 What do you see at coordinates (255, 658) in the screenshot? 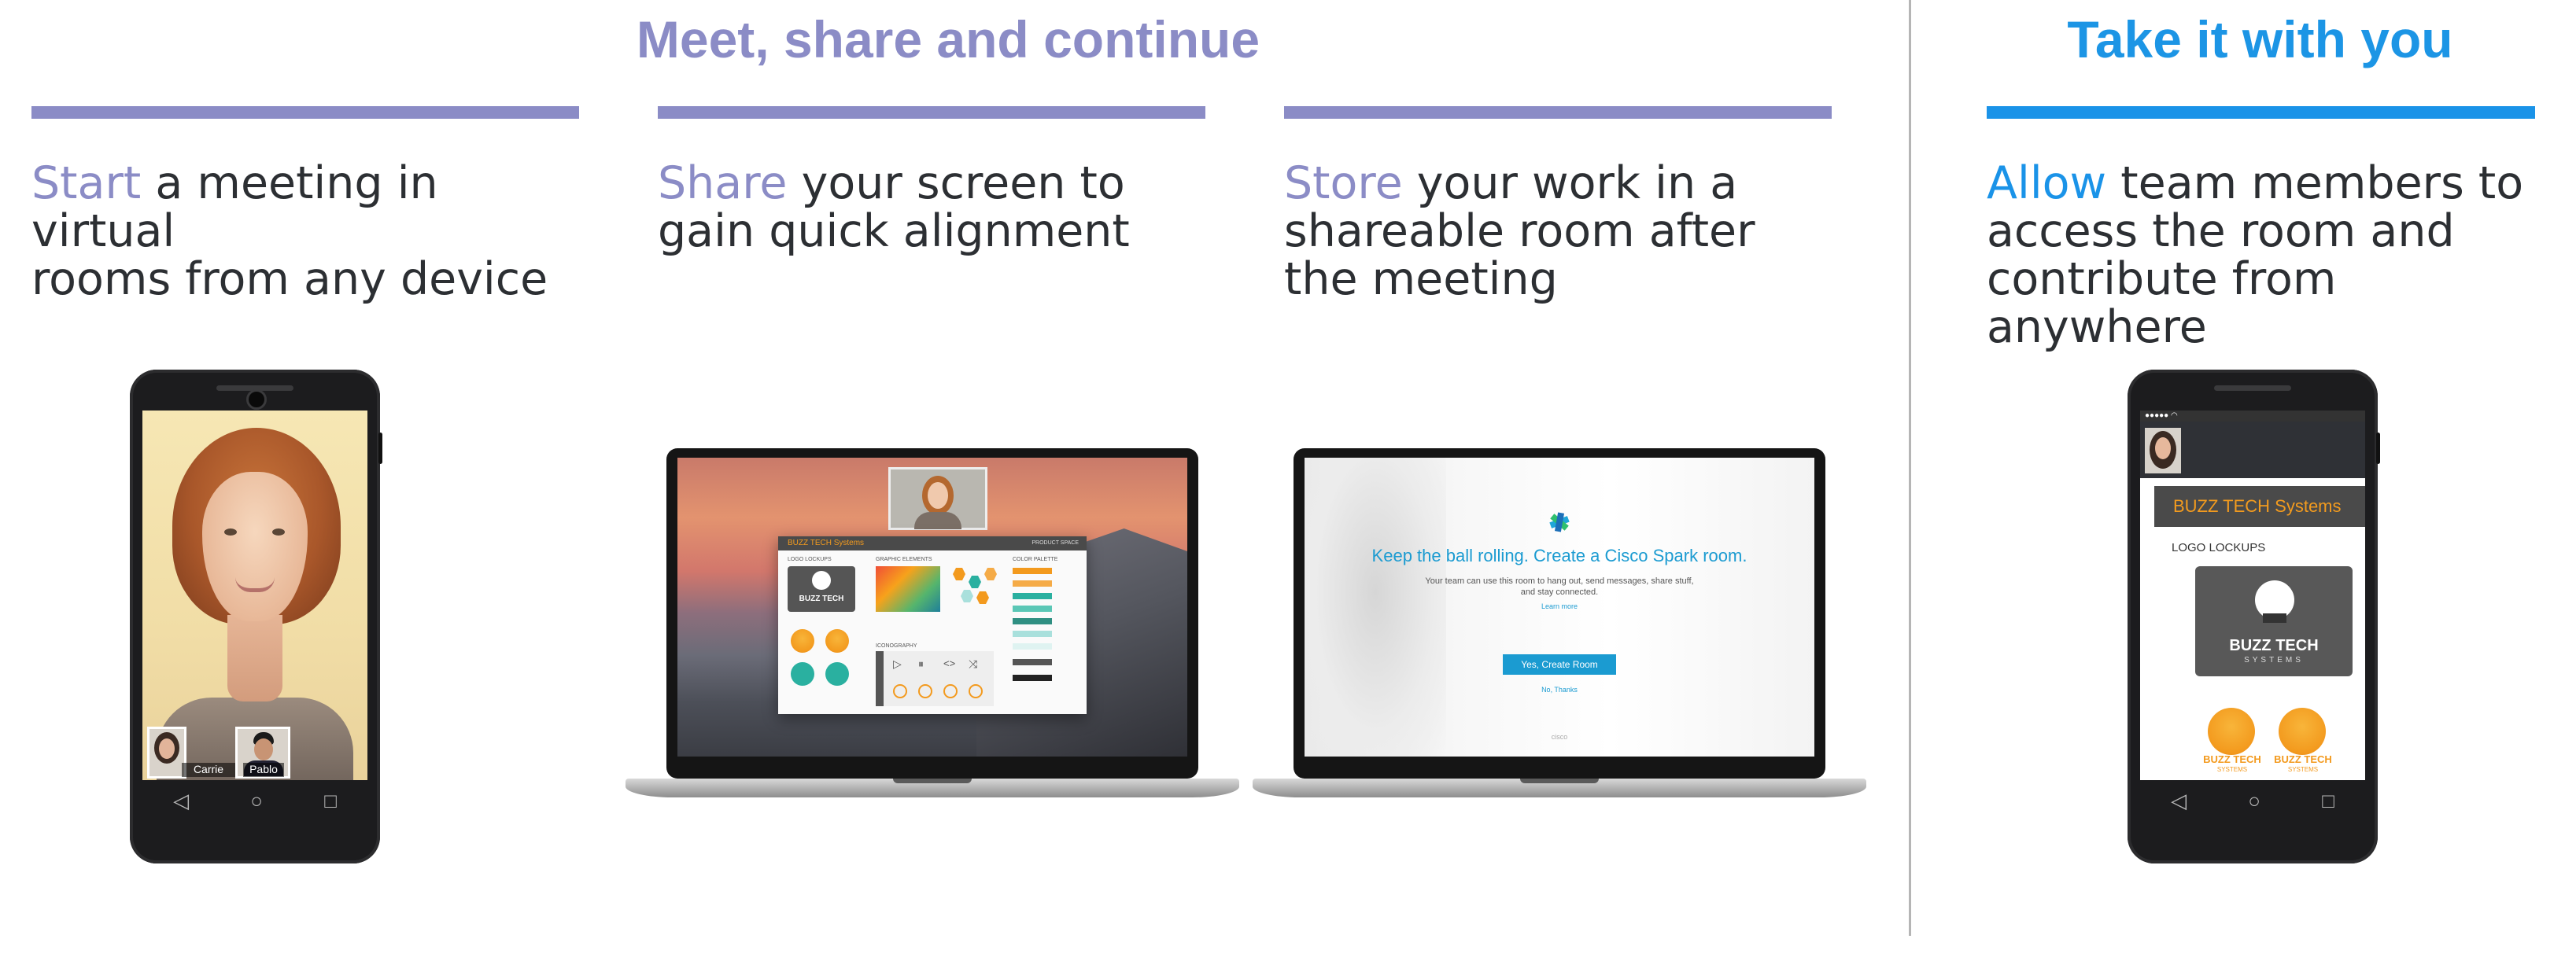
I see `caller-neck` at bounding box center [255, 658].